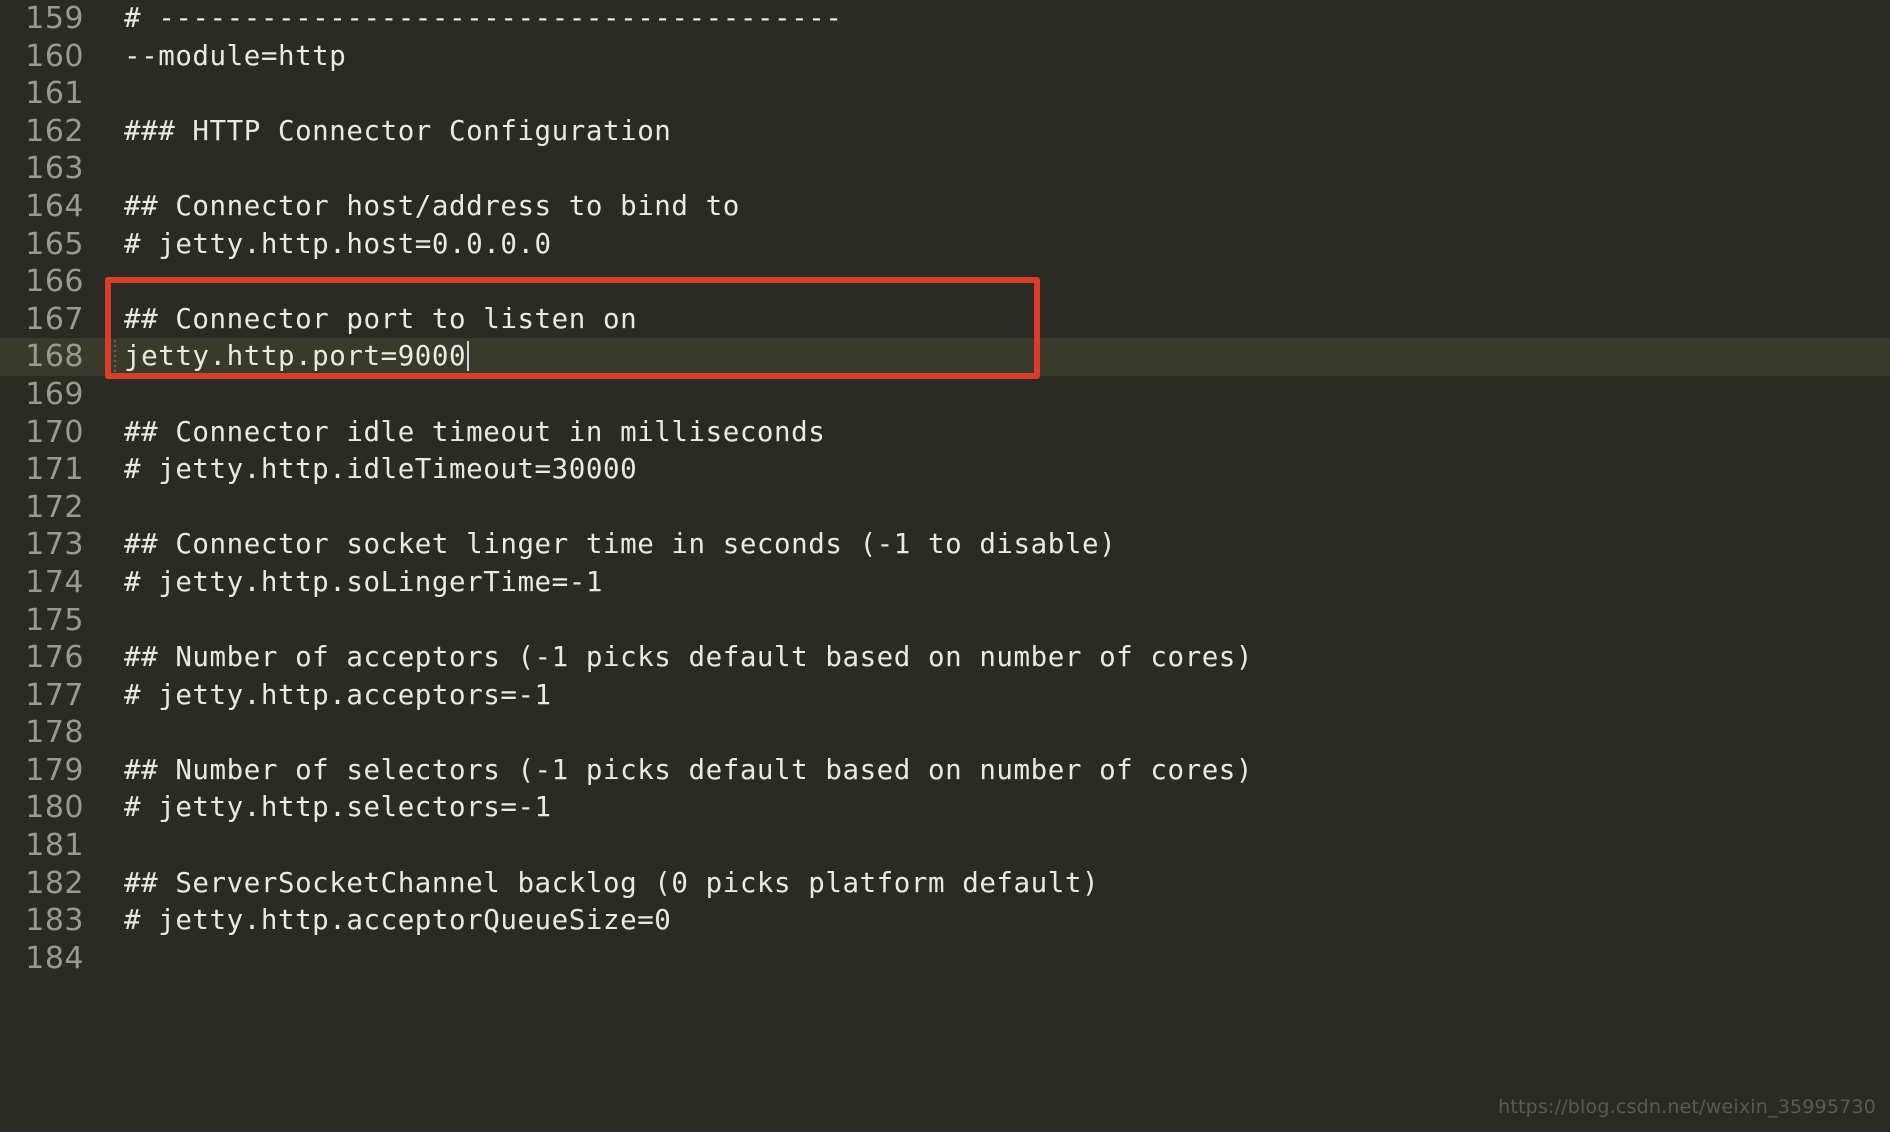 The height and width of the screenshot is (1132, 1890). I want to click on line-number: 165, so click(49, 245).